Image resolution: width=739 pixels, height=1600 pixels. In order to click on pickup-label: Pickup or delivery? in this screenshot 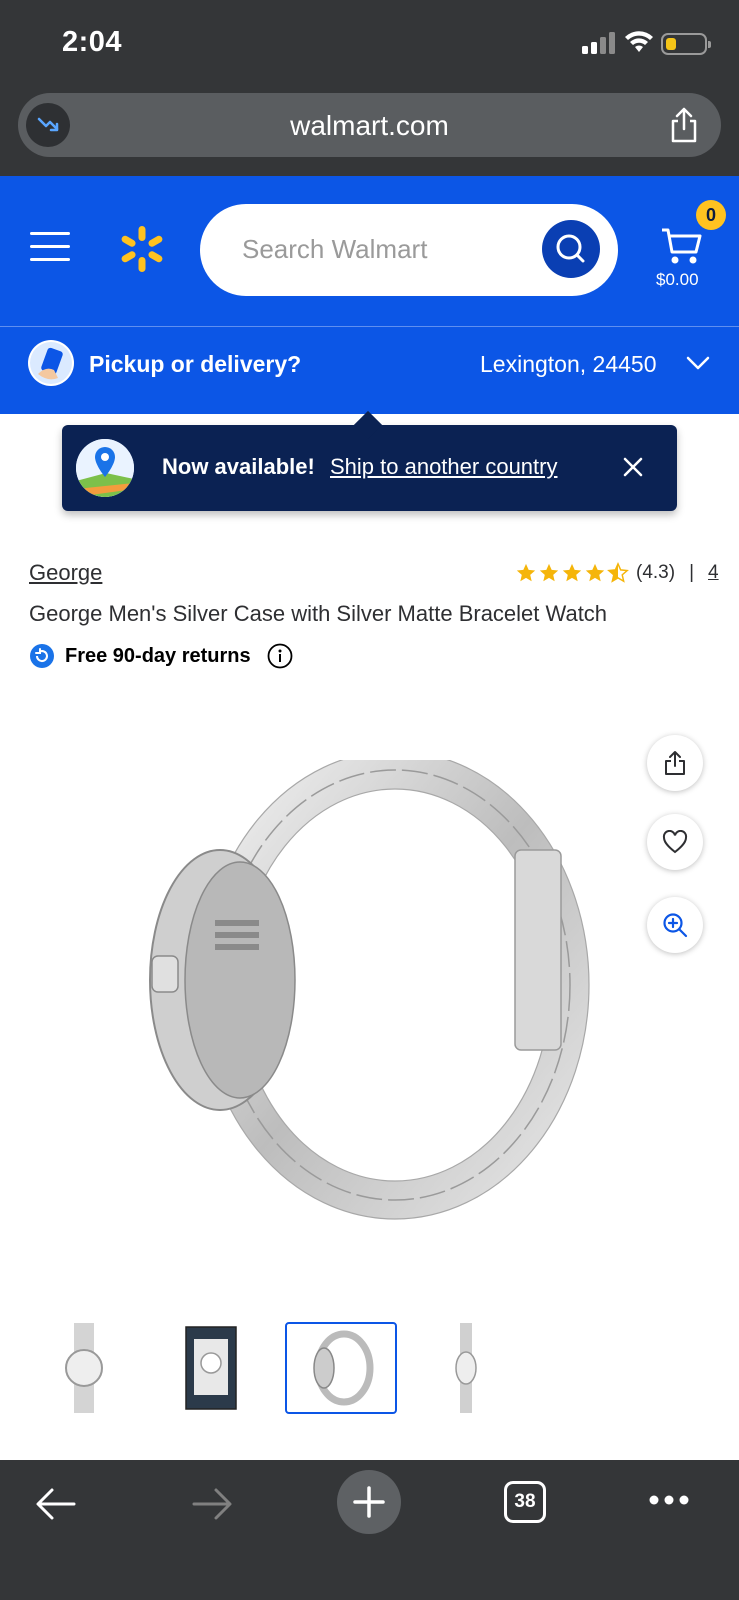, I will do `click(195, 364)`.